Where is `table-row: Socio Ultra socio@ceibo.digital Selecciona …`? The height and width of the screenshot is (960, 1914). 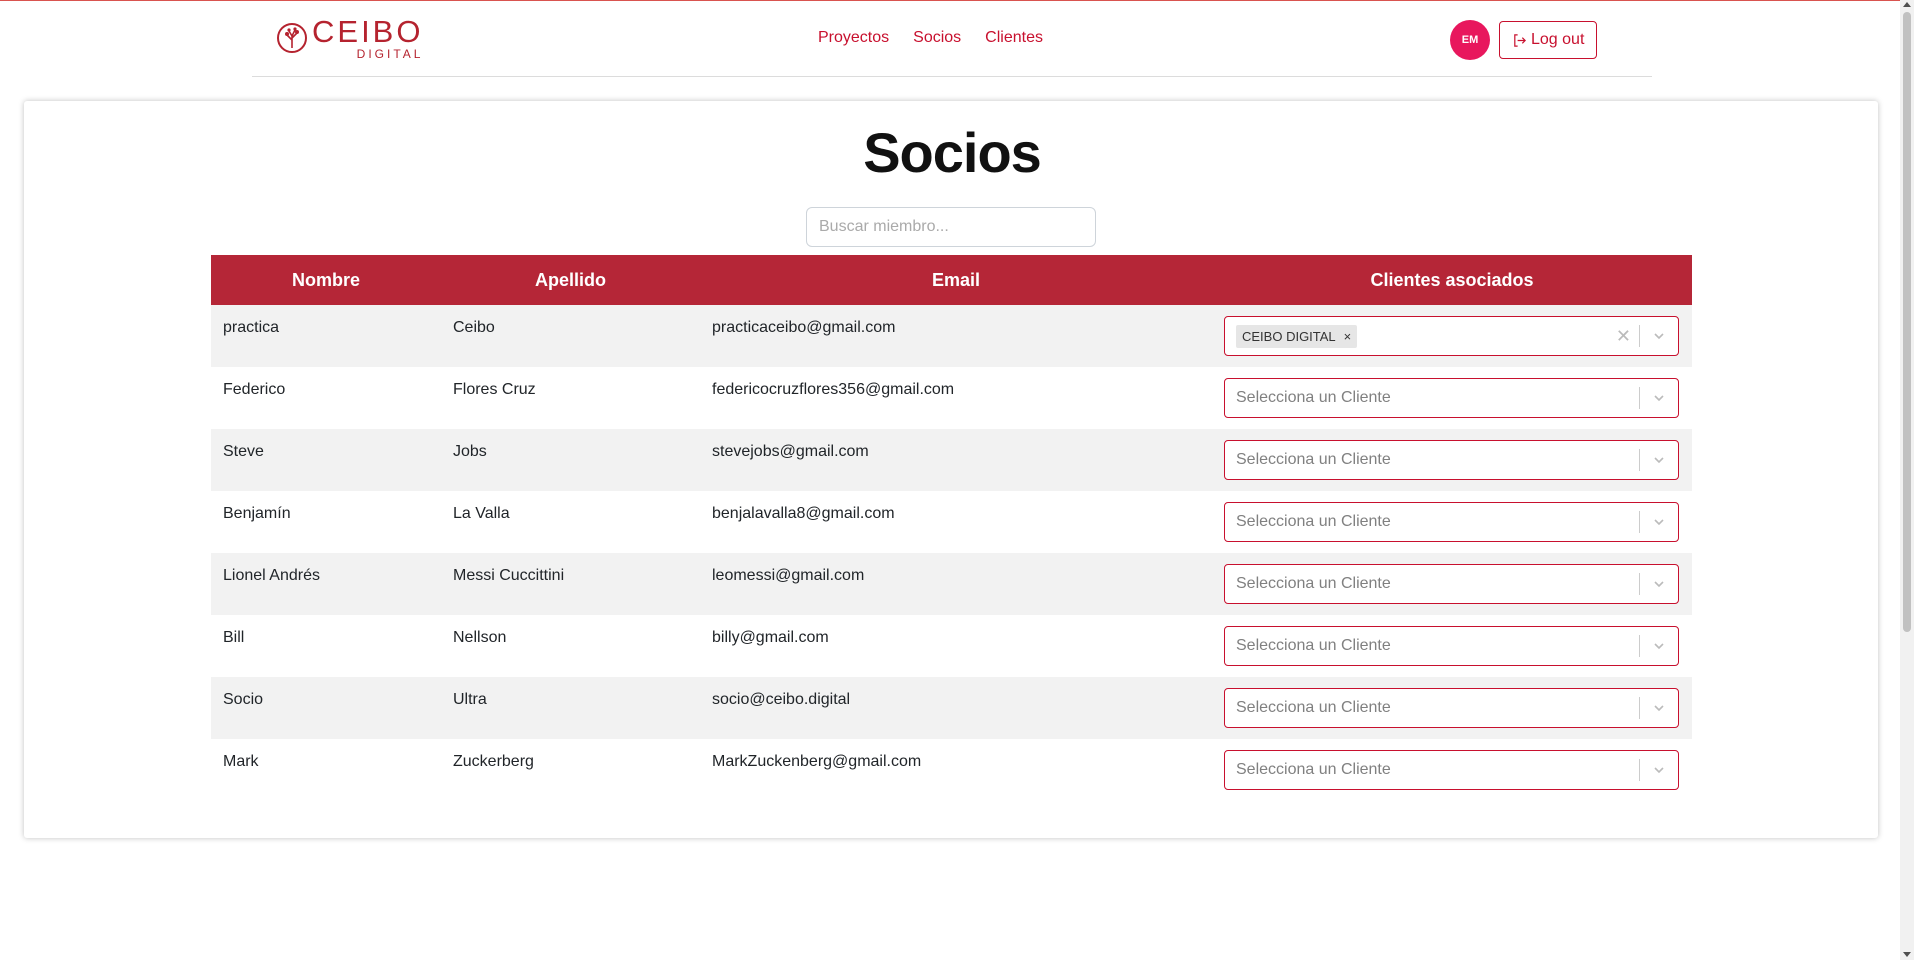
table-row: Socio Ultra socio@ceibo.digital Selecciona … is located at coordinates (951, 708).